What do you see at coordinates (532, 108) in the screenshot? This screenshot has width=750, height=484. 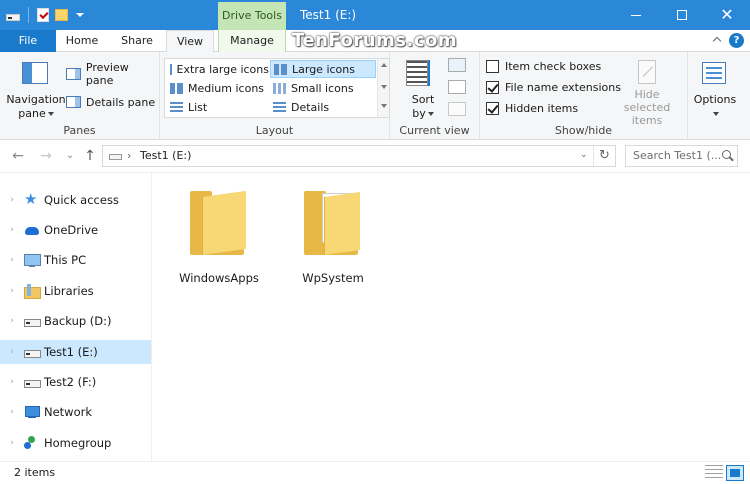 I see `hidden-items-option: Hidden items` at bounding box center [532, 108].